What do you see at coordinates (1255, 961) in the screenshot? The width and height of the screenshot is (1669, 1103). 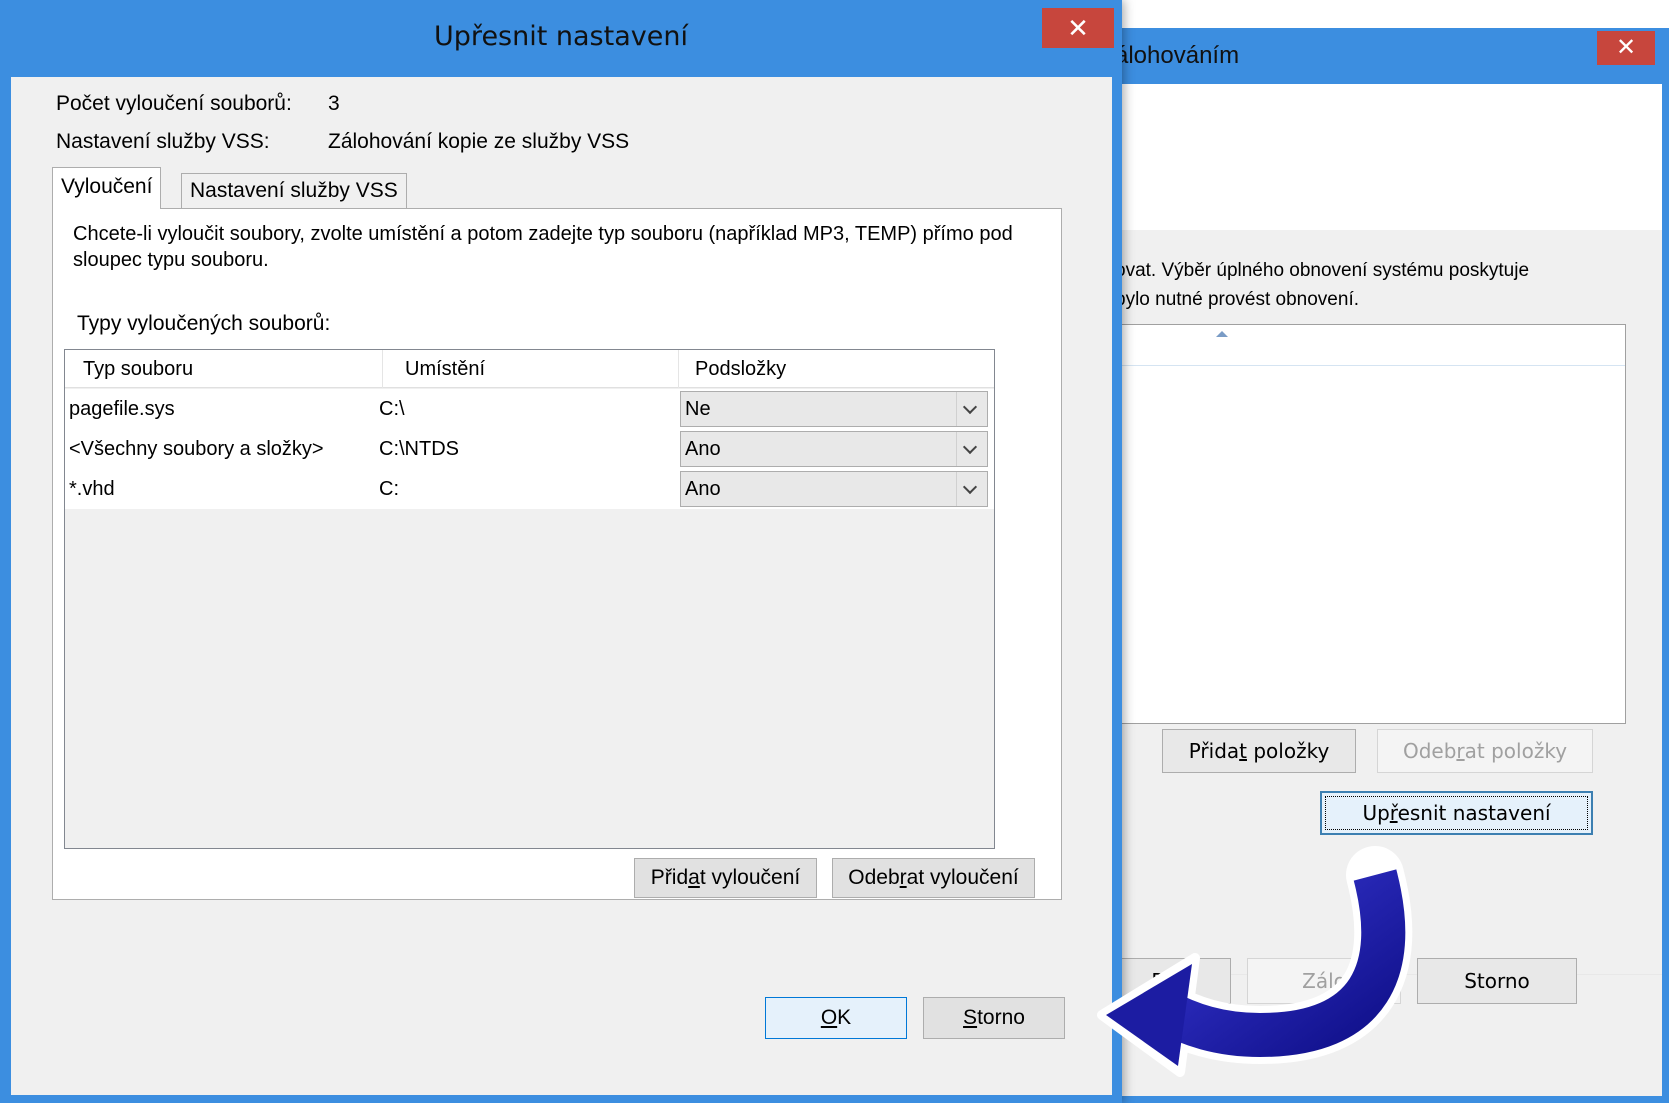 I see `curved-arrow-annotation` at bounding box center [1255, 961].